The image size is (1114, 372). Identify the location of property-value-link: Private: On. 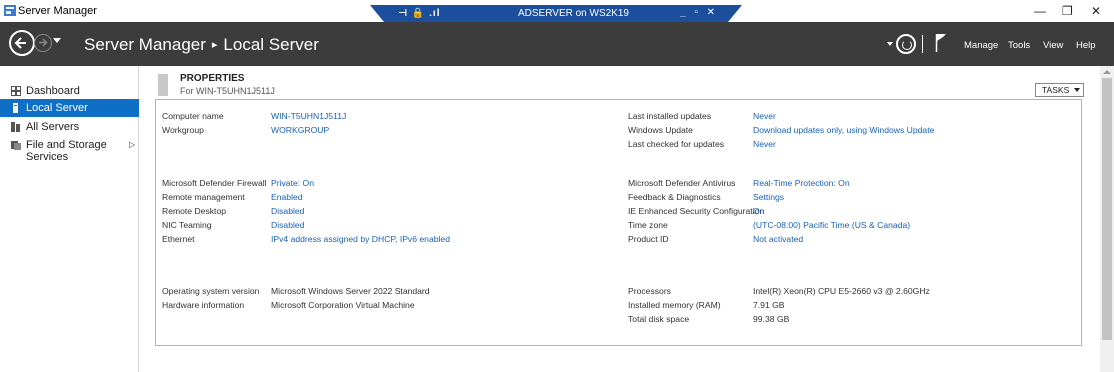
(292, 183).